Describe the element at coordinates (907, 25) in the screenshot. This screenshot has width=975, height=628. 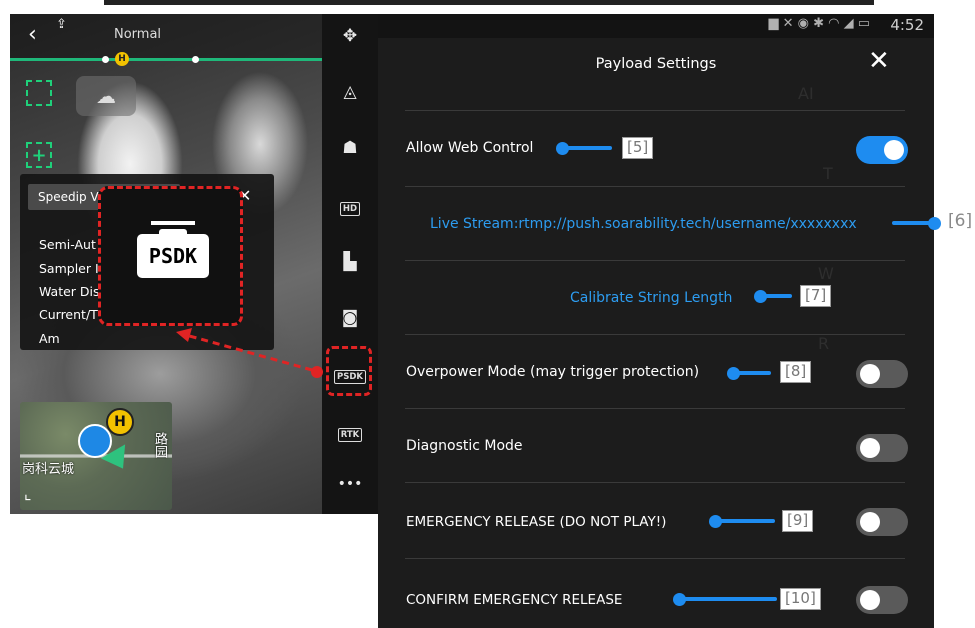
I see `status-time: 4:52` at that location.